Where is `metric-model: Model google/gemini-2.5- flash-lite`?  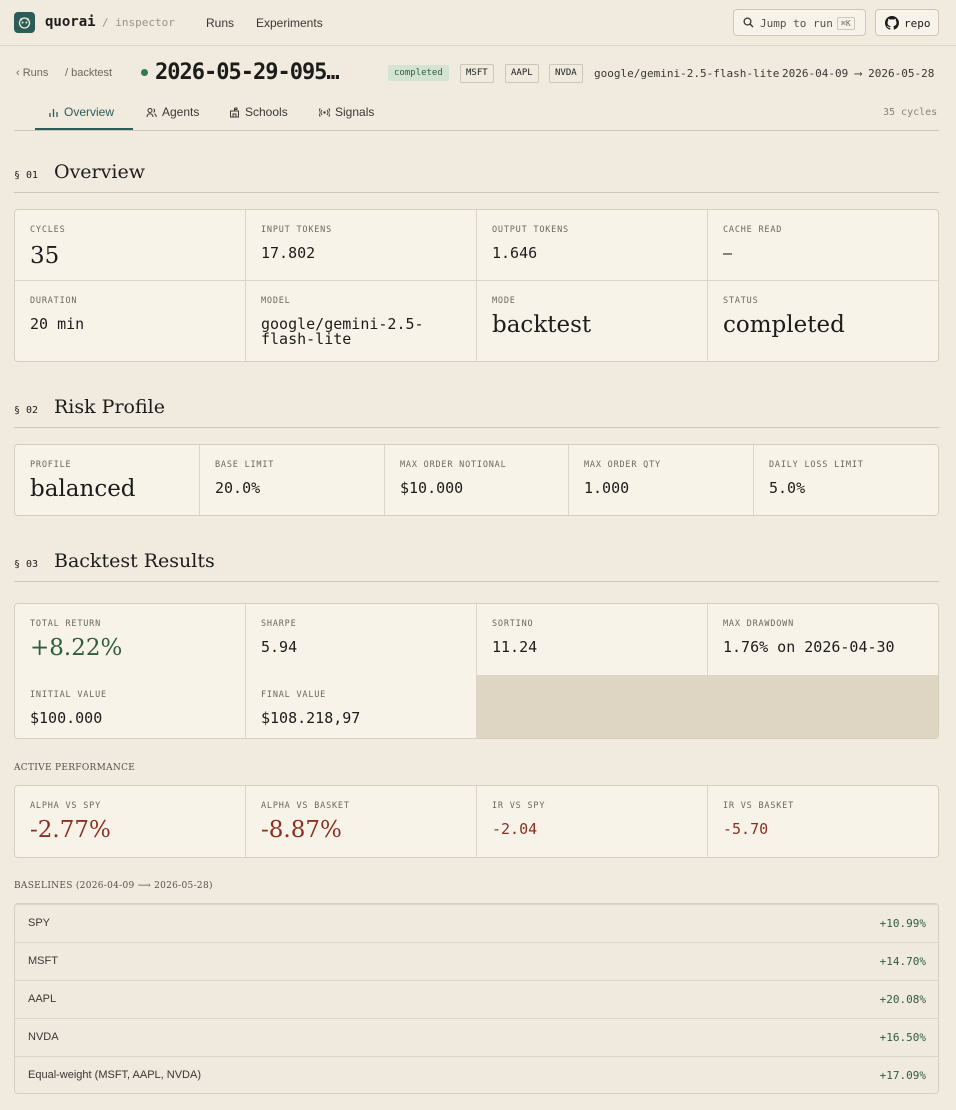
metric-model: Model google/gemini-2.5- flash-lite is located at coordinates (361, 321).